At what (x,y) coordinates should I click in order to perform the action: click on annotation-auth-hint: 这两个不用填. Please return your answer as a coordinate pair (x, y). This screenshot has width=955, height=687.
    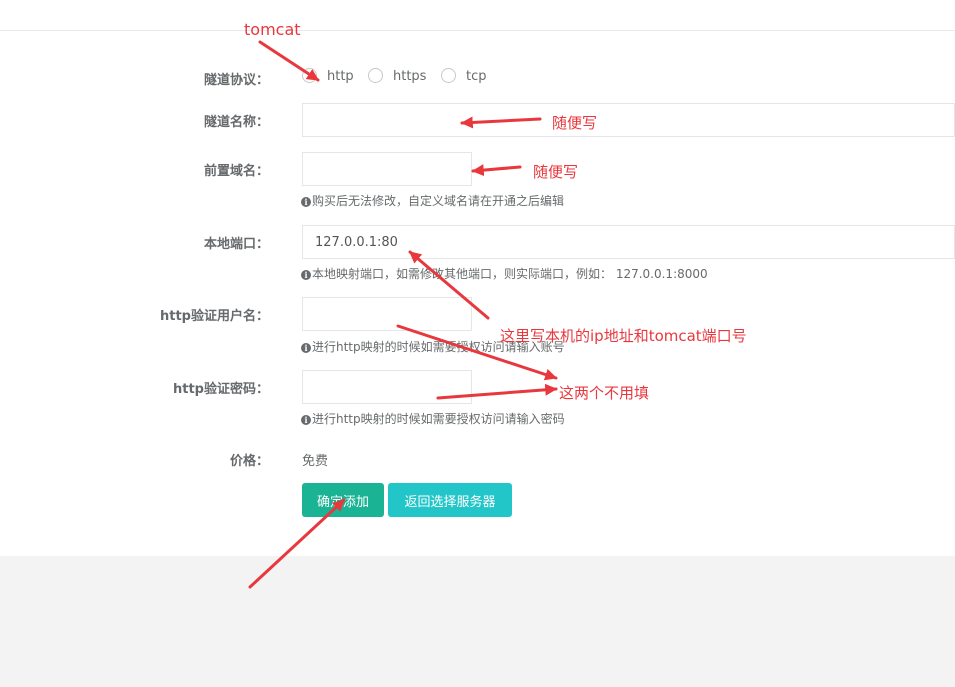
    Looking at the image, I should click on (604, 393).